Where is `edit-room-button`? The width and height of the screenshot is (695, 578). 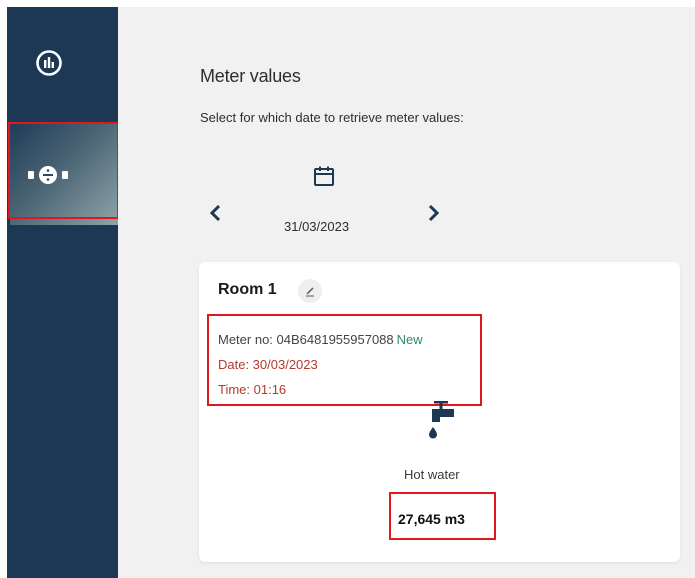
edit-room-button is located at coordinates (310, 291).